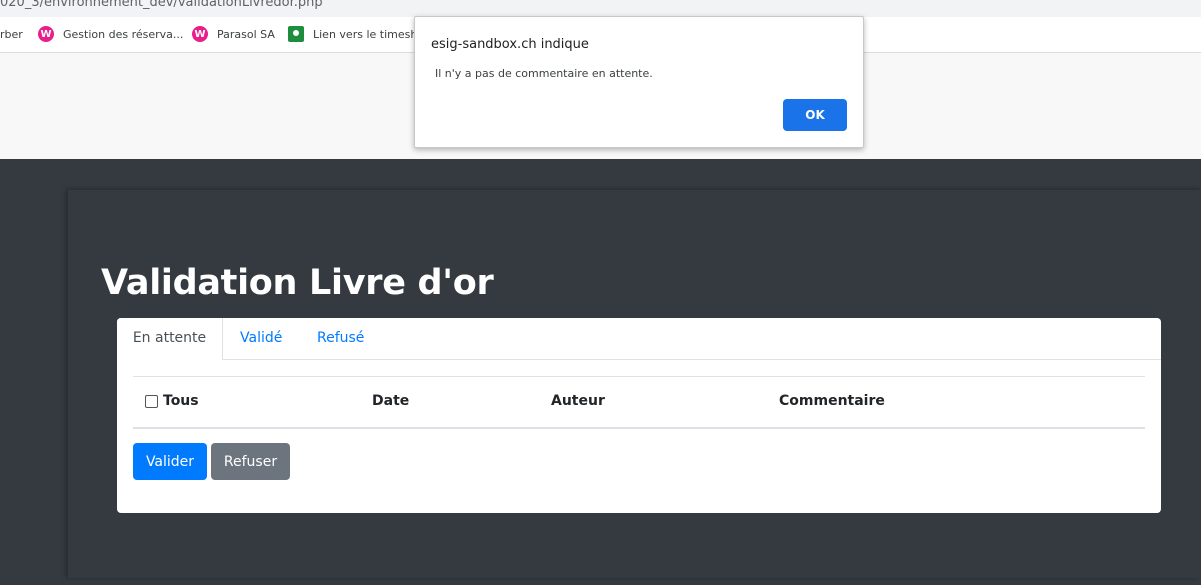  I want to click on table-header-auteur: Auteur, so click(578, 401).